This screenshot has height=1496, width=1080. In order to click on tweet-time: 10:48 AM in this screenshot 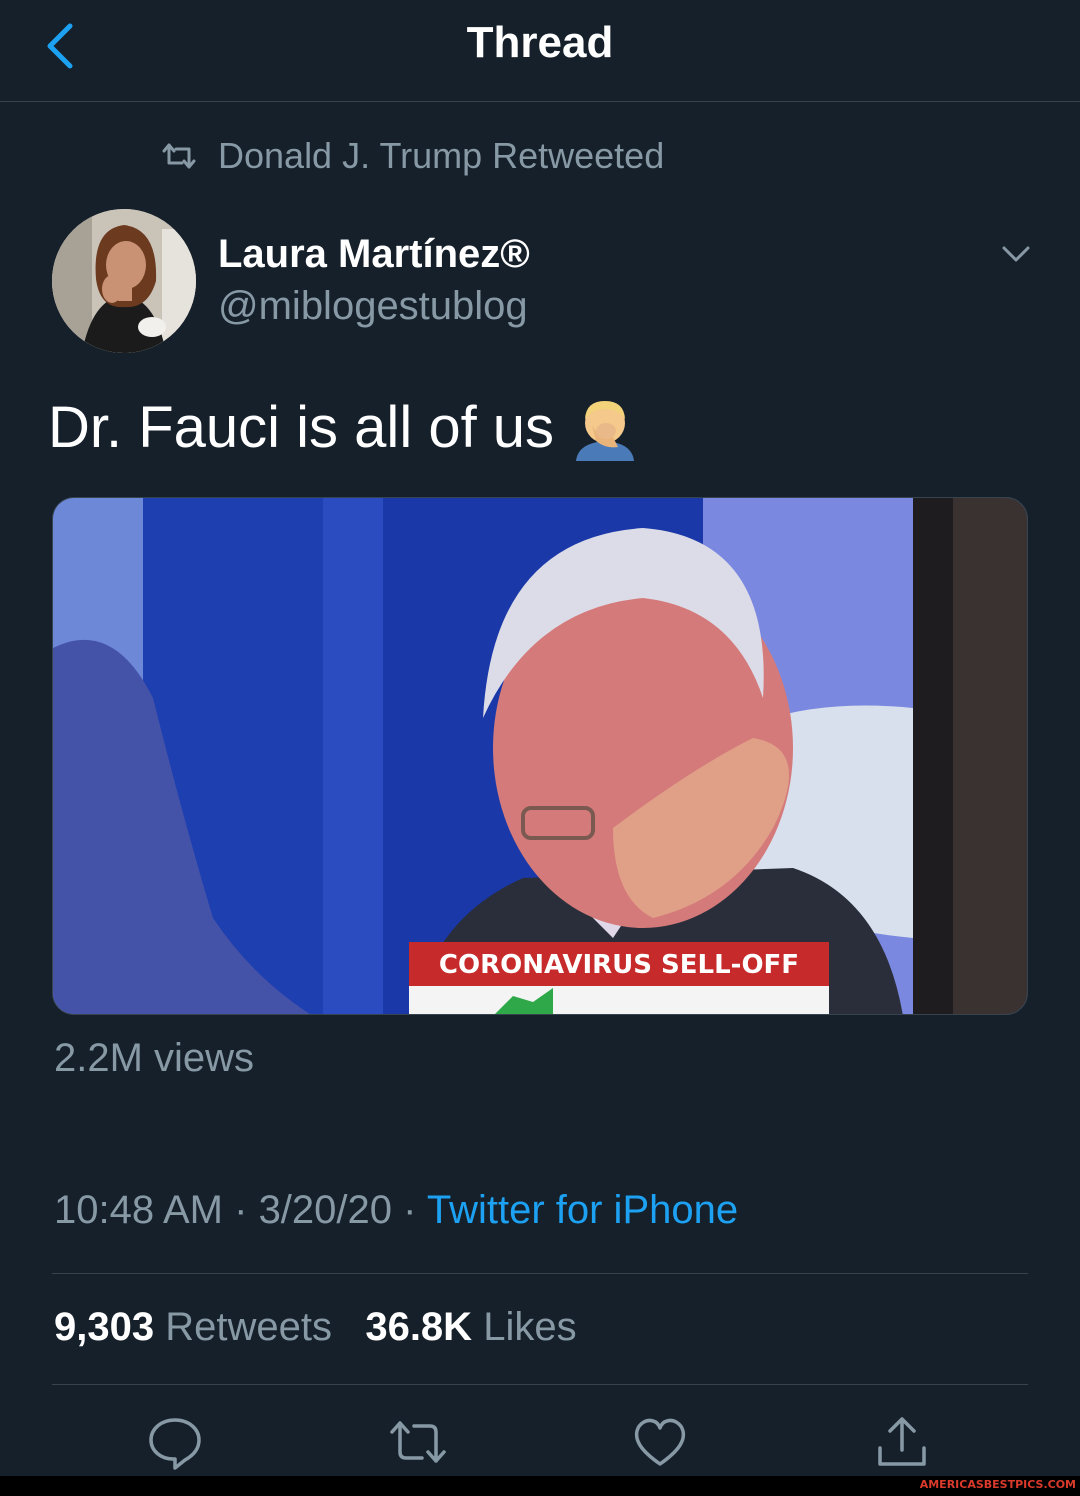, I will do `click(139, 1210)`.